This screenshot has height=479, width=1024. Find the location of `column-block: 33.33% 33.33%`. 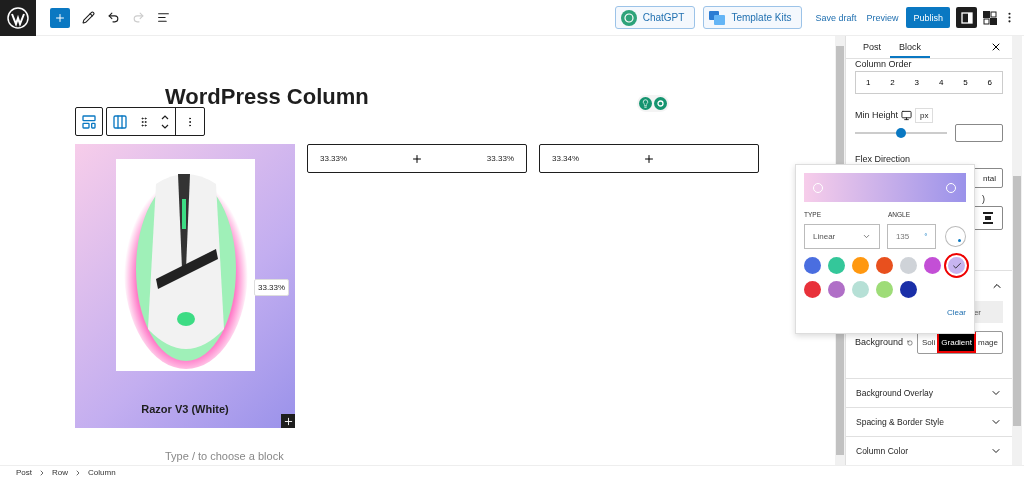

column-block: 33.33% 33.33% is located at coordinates (417, 158).